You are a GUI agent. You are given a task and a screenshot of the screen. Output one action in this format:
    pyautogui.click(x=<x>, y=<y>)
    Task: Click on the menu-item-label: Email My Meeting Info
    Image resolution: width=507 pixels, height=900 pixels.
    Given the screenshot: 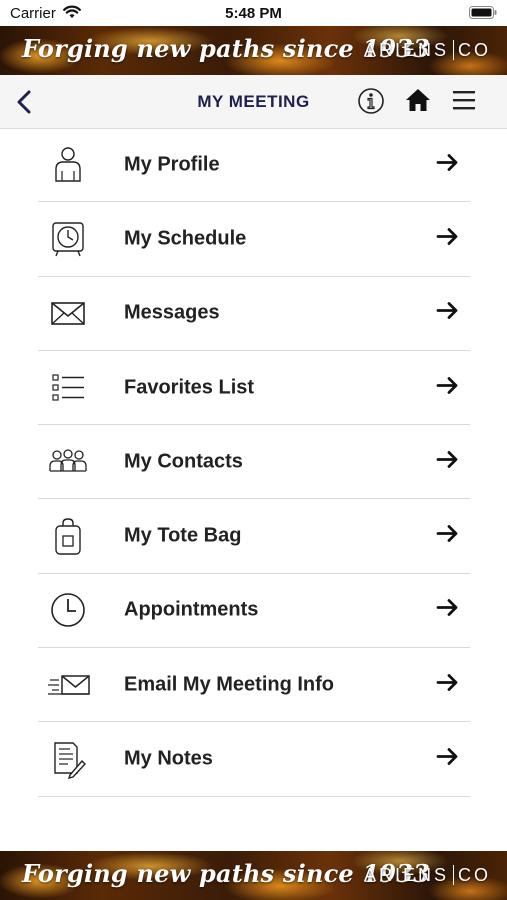 What is the action you would take?
    pyautogui.click(x=229, y=684)
    